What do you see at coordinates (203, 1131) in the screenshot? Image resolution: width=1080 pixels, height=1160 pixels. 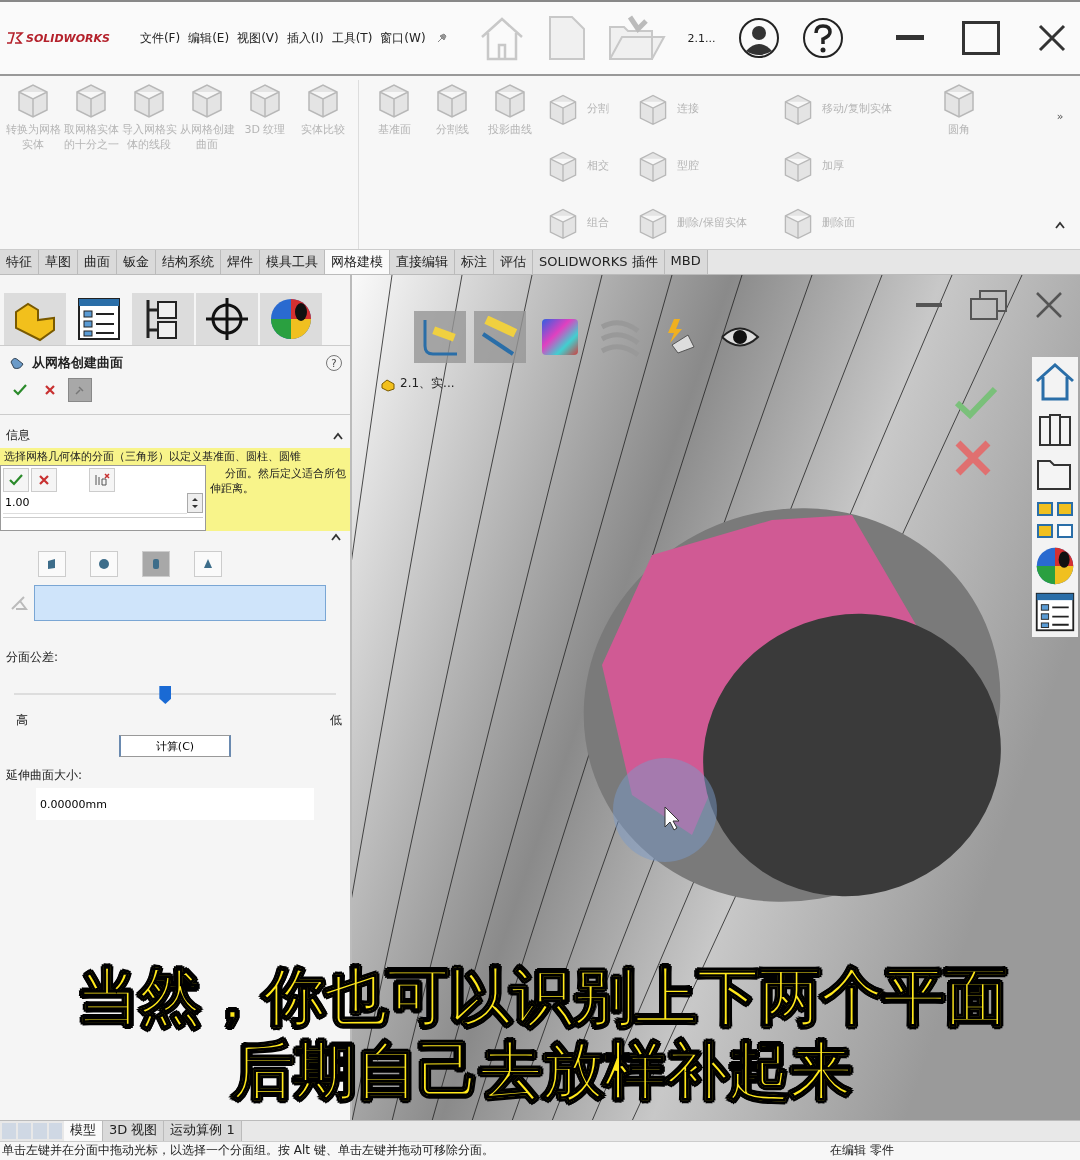 I see `model-tab: 运动算例 1` at bounding box center [203, 1131].